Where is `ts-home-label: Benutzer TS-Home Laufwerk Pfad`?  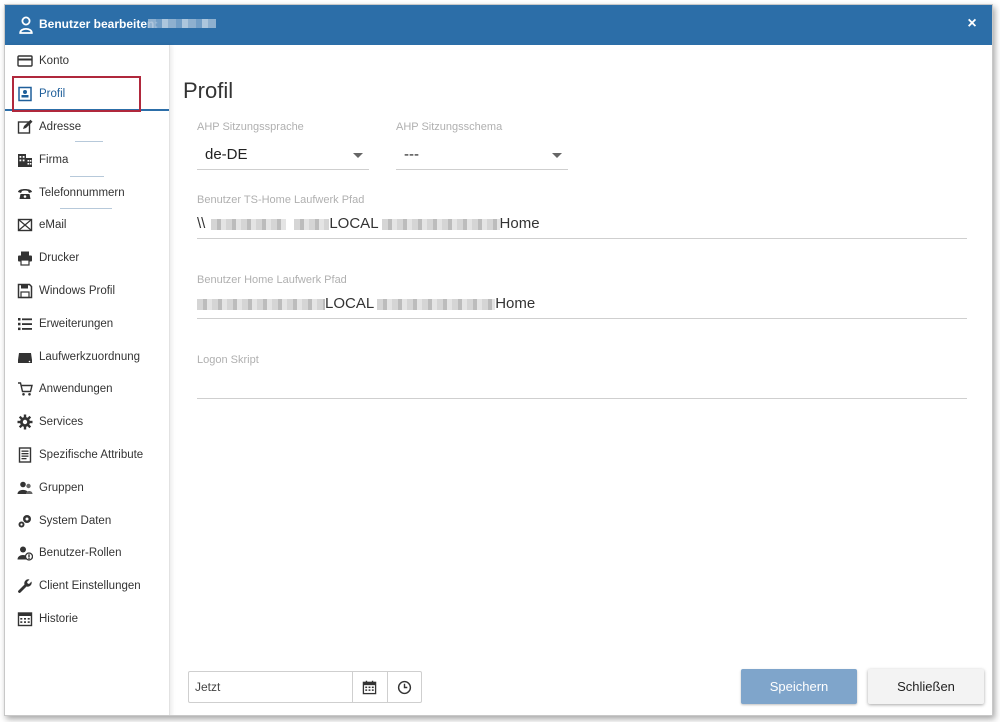
ts-home-label: Benutzer TS-Home Laufwerk Pfad is located at coordinates (281, 200).